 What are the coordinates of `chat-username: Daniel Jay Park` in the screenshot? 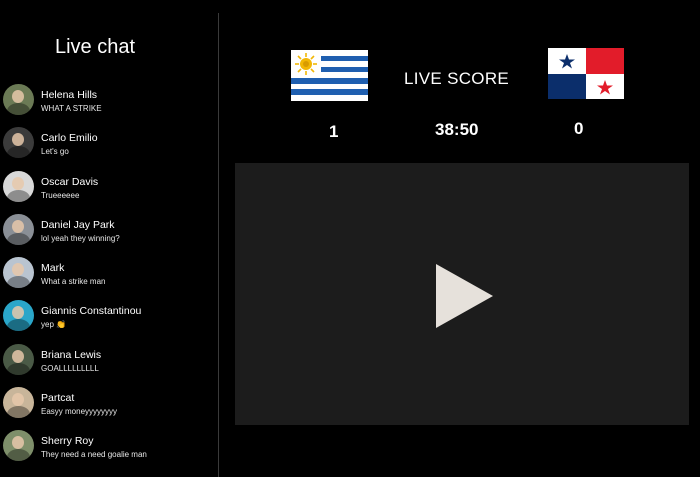 It's located at (78, 225).